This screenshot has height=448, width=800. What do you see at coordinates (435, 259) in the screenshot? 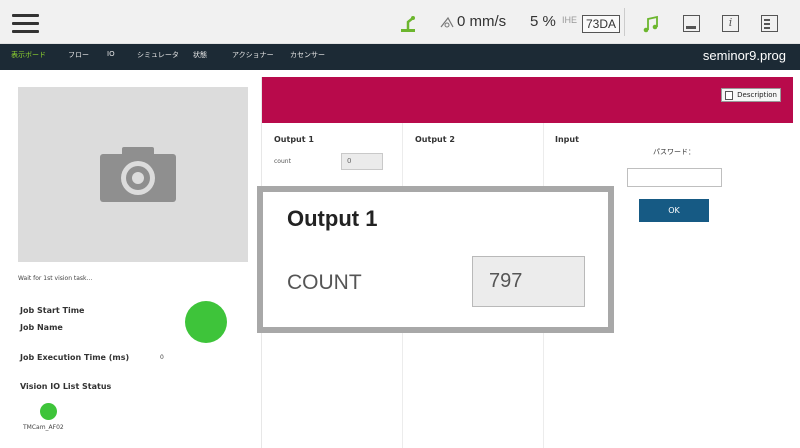
I see `output1-zoom-callout: Output 1 COUNT 797` at bounding box center [435, 259].